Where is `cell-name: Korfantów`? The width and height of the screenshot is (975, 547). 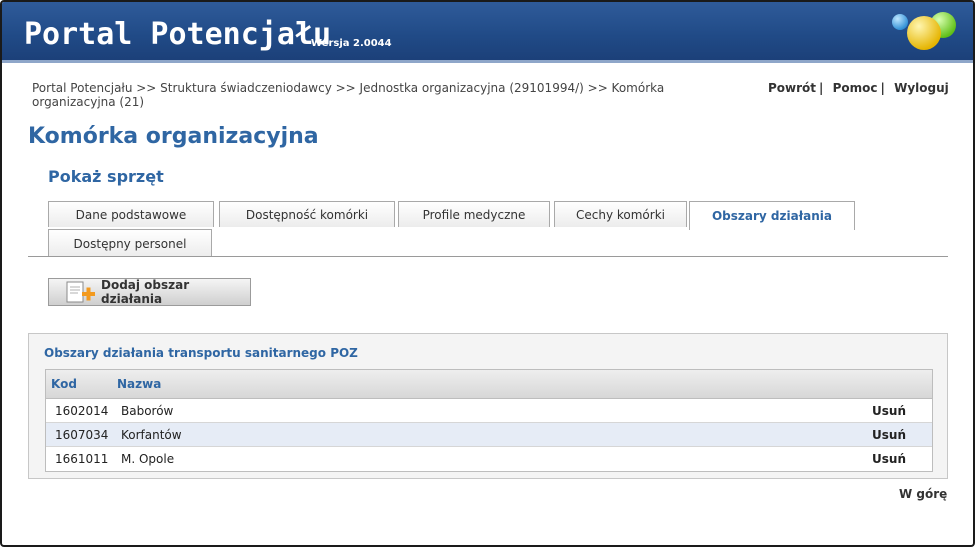 cell-name: Korfantów is located at coordinates (151, 435).